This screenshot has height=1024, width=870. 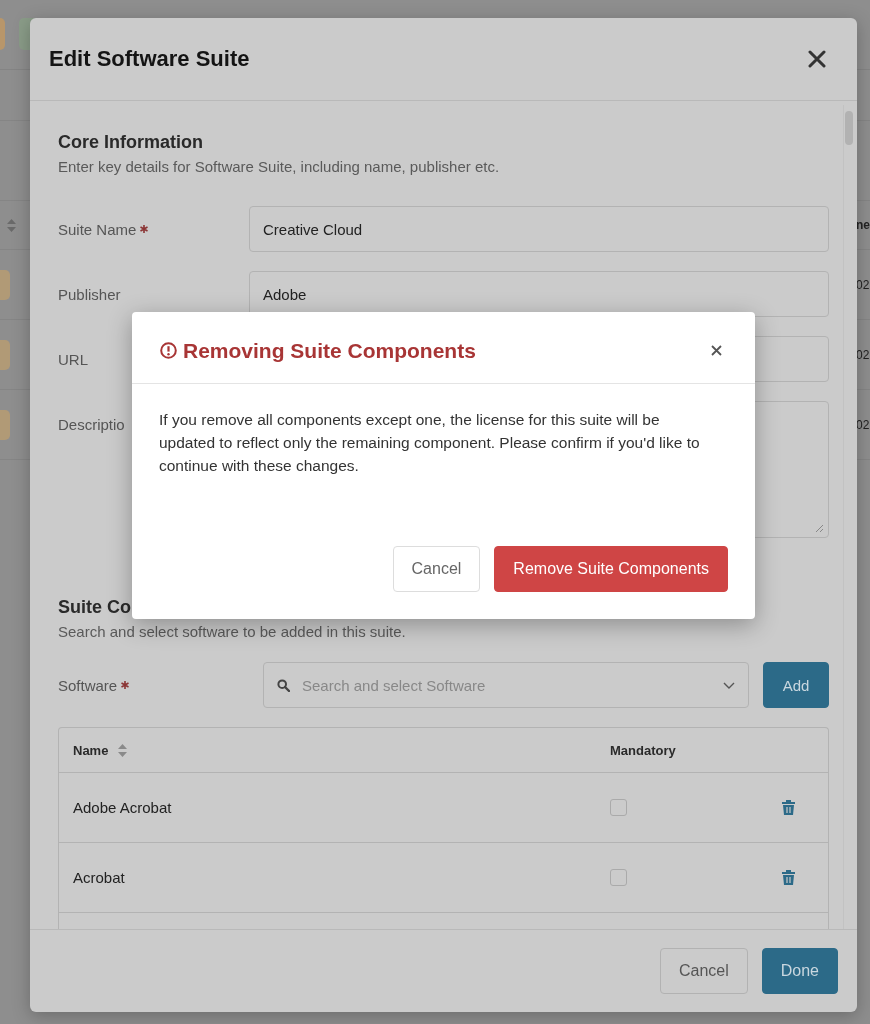 What do you see at coordinates (430, 443) in the screenshot?
I see `modal-message: If you remove all components except one, the license for this suite will be updated to reflect only the remaining component. Please confirm if you'd like to continue with these changes.` at bounding box center [430, 443].